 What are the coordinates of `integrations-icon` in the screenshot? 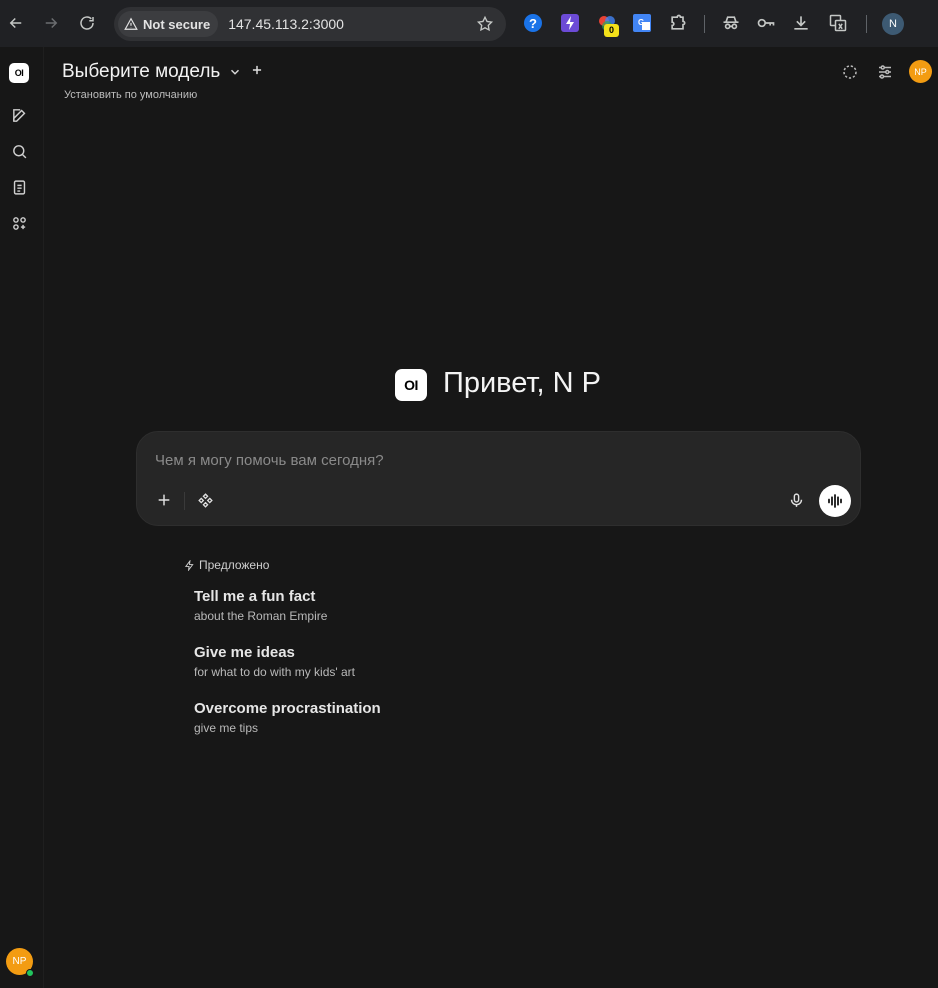 It's located at (205, 500).